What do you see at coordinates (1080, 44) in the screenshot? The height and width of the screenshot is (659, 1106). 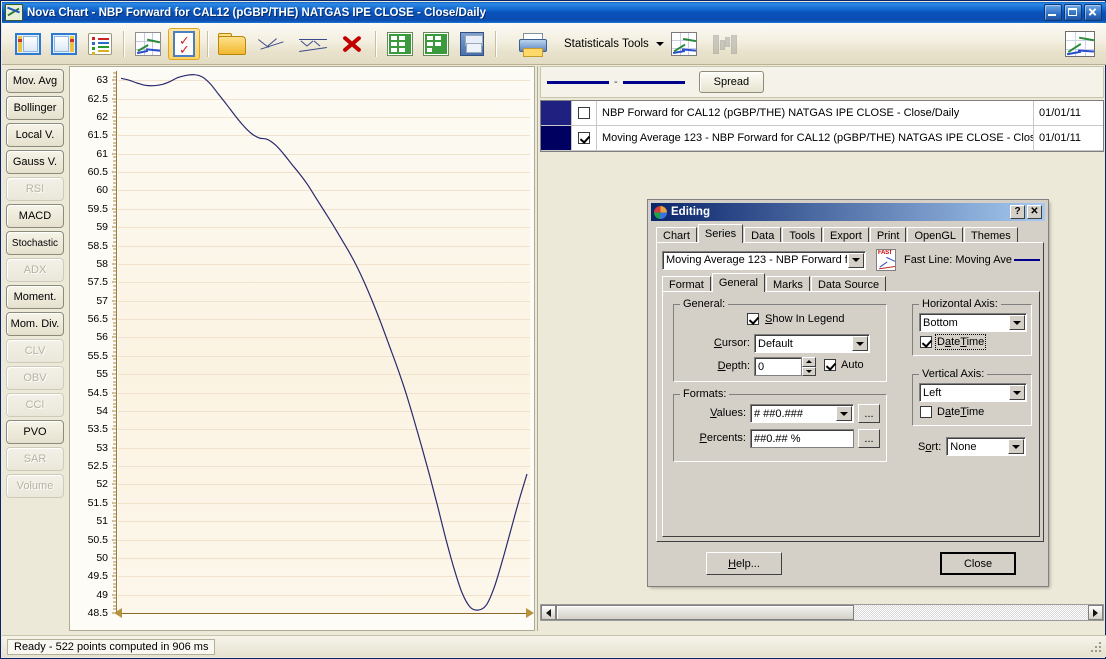 I see `chart-window-icon` at bounding box center [1080, 44].